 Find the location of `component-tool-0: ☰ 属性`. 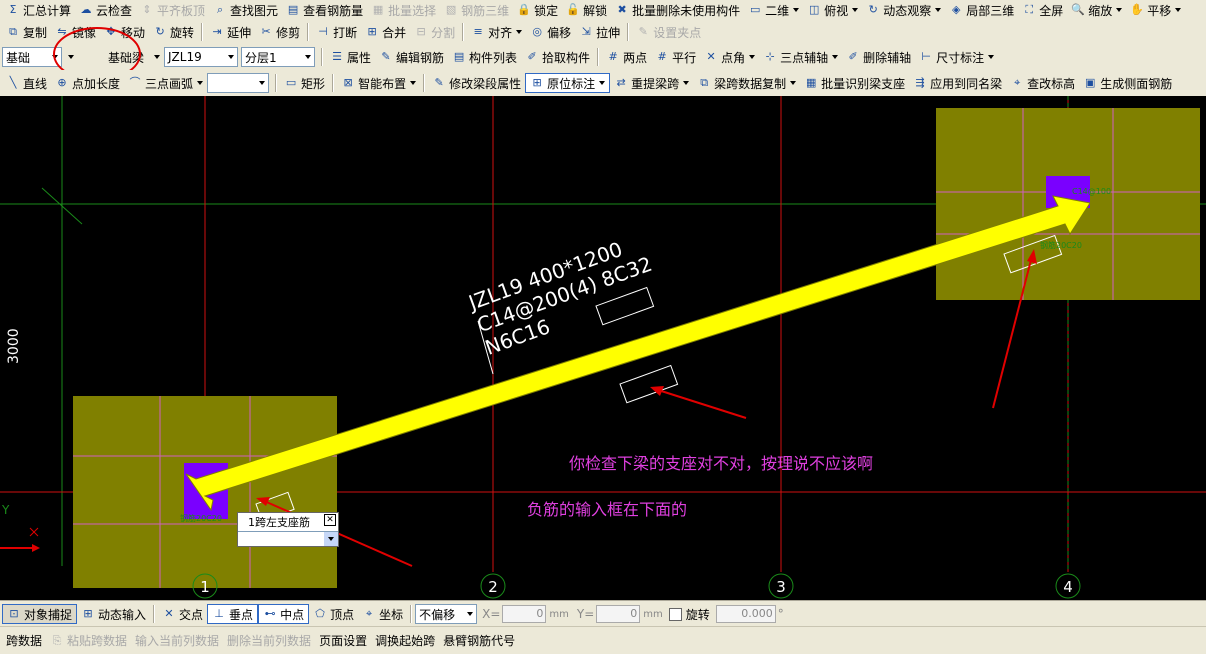

component-tool-0: ☰ 属性 is located at coordinates (350, 57).